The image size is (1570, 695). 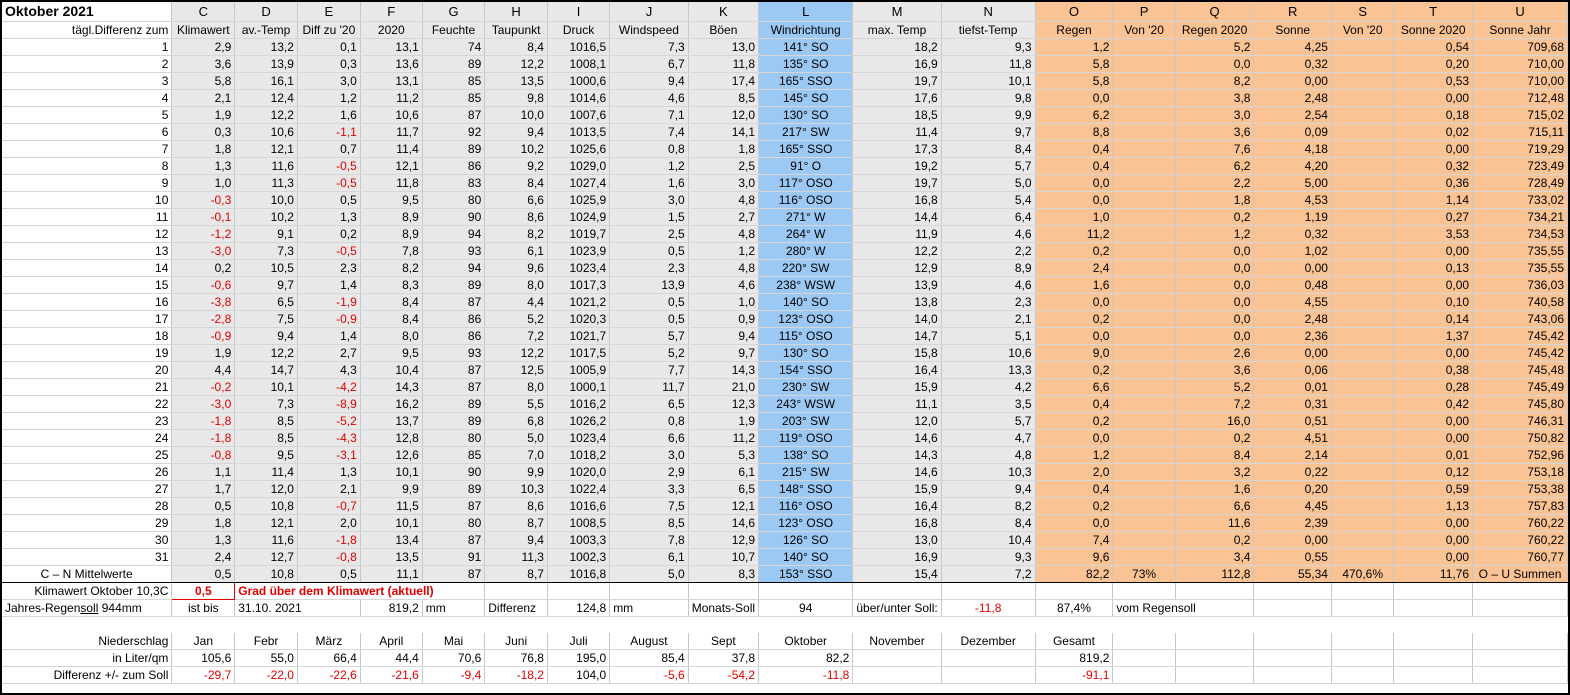 I want to click on liter-label: in Liter/qm, so click(x=87, y=658).